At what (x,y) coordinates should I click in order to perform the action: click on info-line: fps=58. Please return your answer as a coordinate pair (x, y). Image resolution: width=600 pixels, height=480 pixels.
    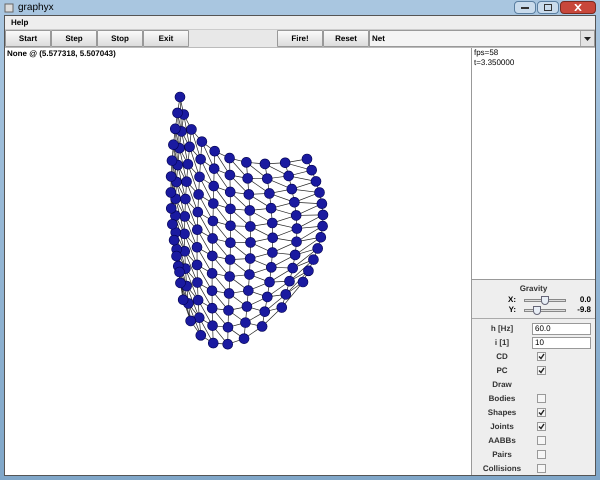
    Looking at the image, I should click on (487, 53).